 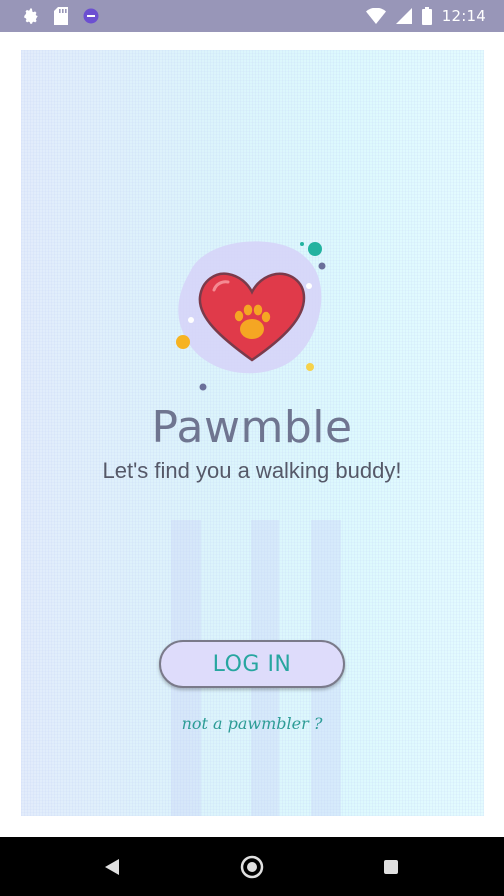 I want to click on back-icon, so click(x=112, y=867).